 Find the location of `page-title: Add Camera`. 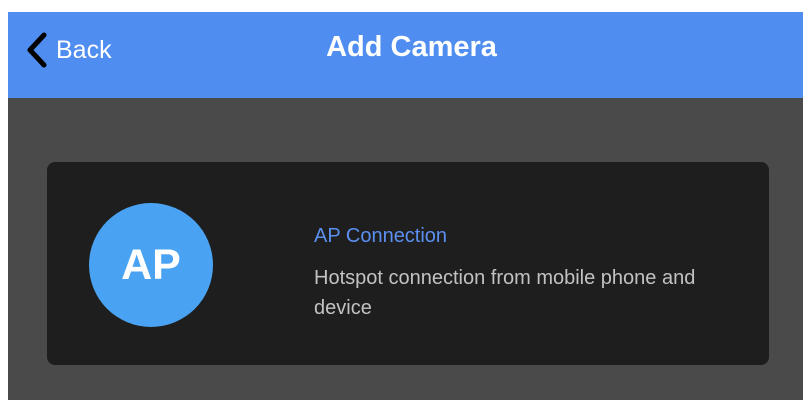

page-title: Add Camera is located at coordinates (411, 47).